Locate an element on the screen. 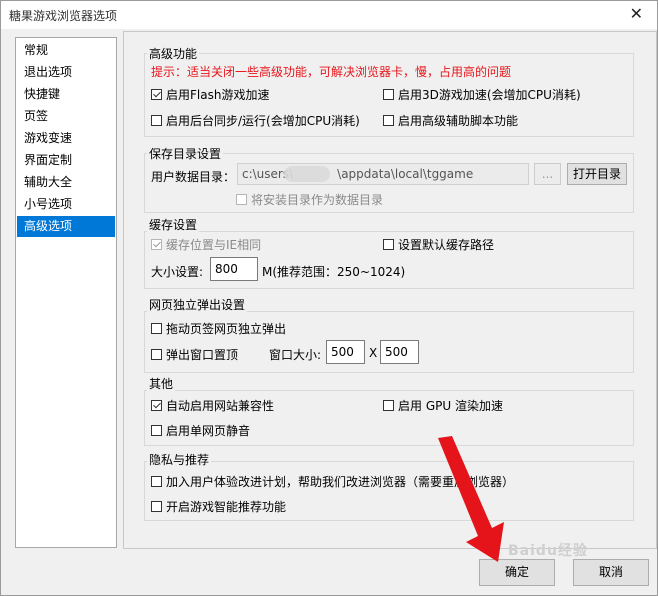 The image size is (658, 596). cancel-button: 取消 is located at coordinates (611, 572).